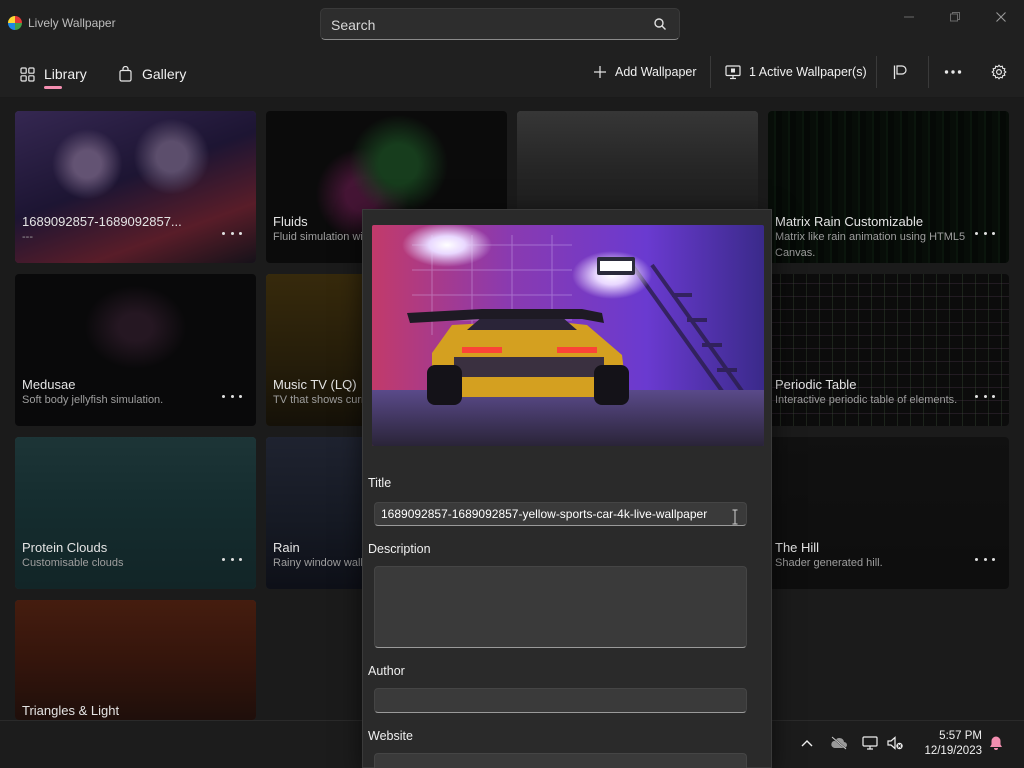 Image resolution: width=1024 pixels, height=768 pixels. What do you see at coordinates (560, 700) in the screenshot?
I see `author-input` at bounding box center [560, 700].